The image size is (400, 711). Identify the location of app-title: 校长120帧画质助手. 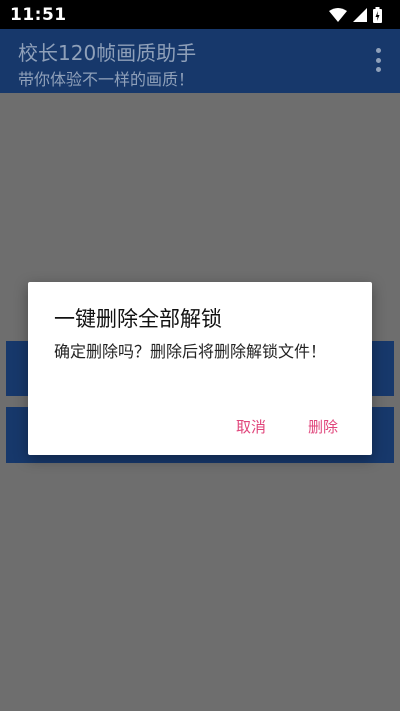
(107, 53).